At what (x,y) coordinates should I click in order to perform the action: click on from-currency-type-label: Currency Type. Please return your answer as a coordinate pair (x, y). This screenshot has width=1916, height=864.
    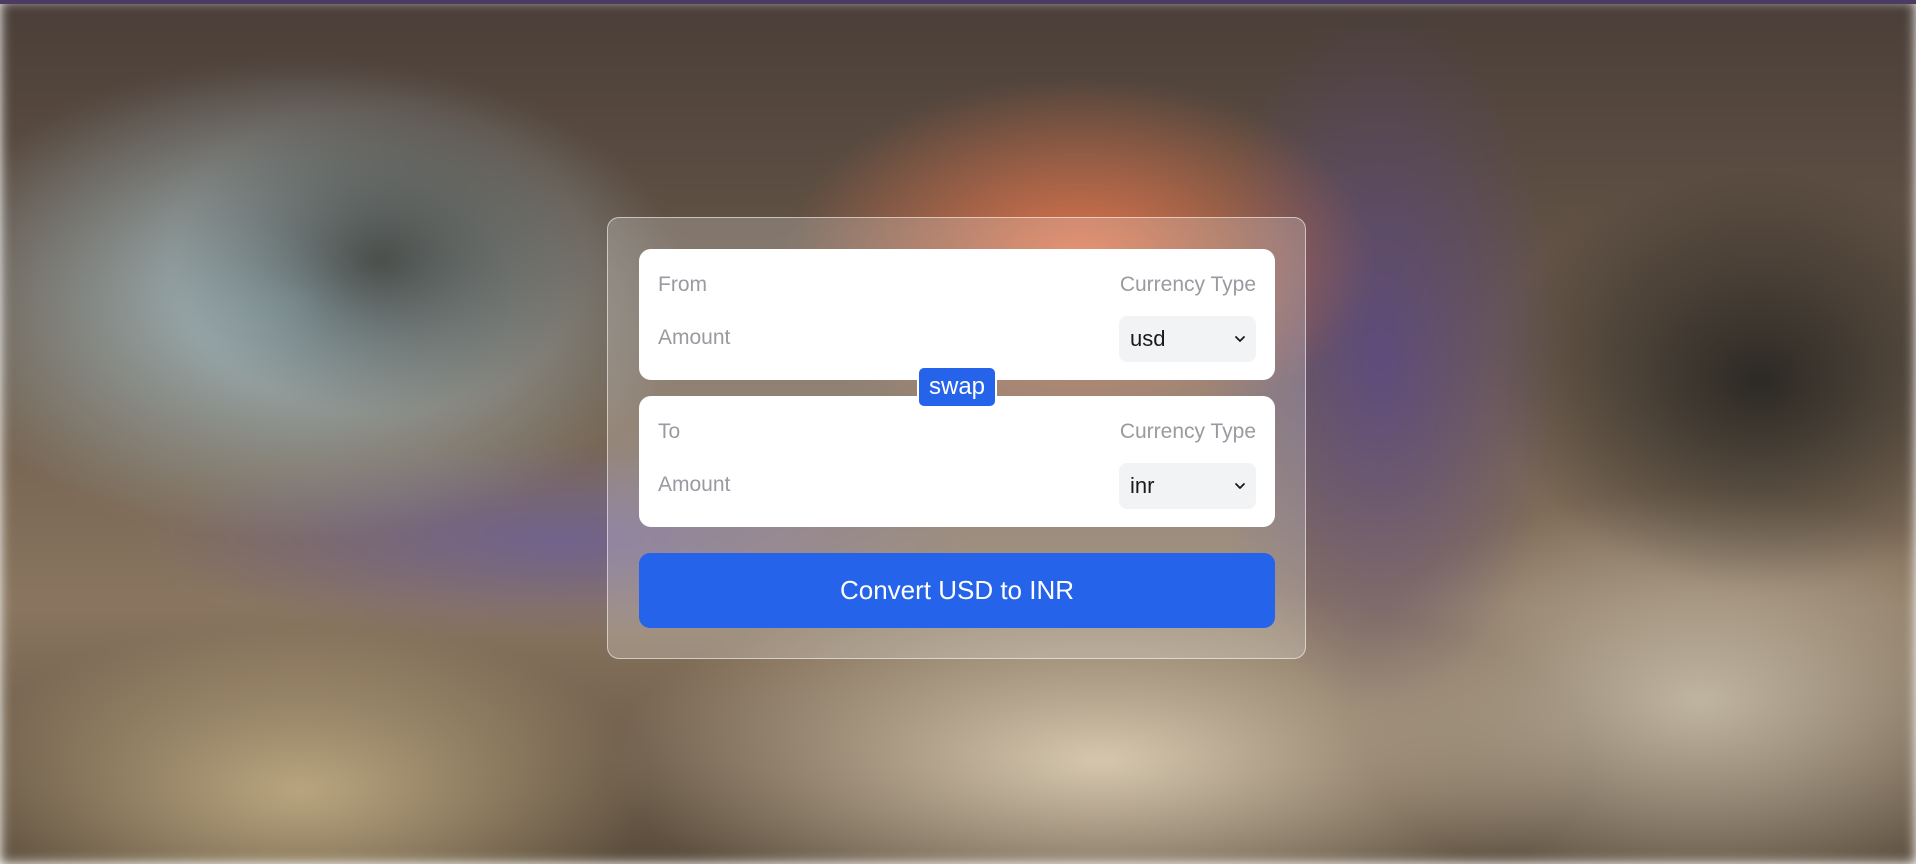
    Looking at the image, I should click on (1187, 284).